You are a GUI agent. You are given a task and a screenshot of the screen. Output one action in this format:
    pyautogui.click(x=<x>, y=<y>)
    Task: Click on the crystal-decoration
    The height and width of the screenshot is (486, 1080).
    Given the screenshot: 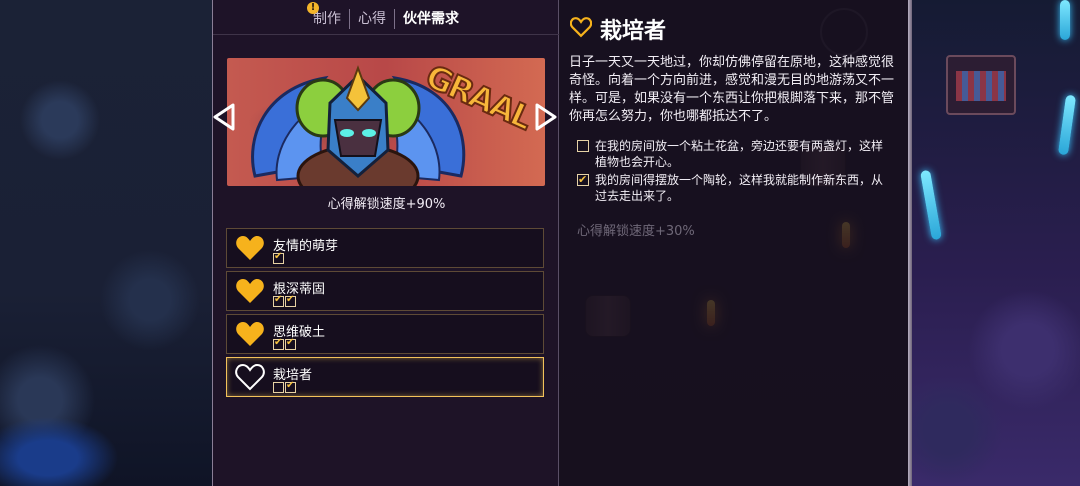 What is the action you would take?
    pyautogui.click(x=1065, y=20)
    